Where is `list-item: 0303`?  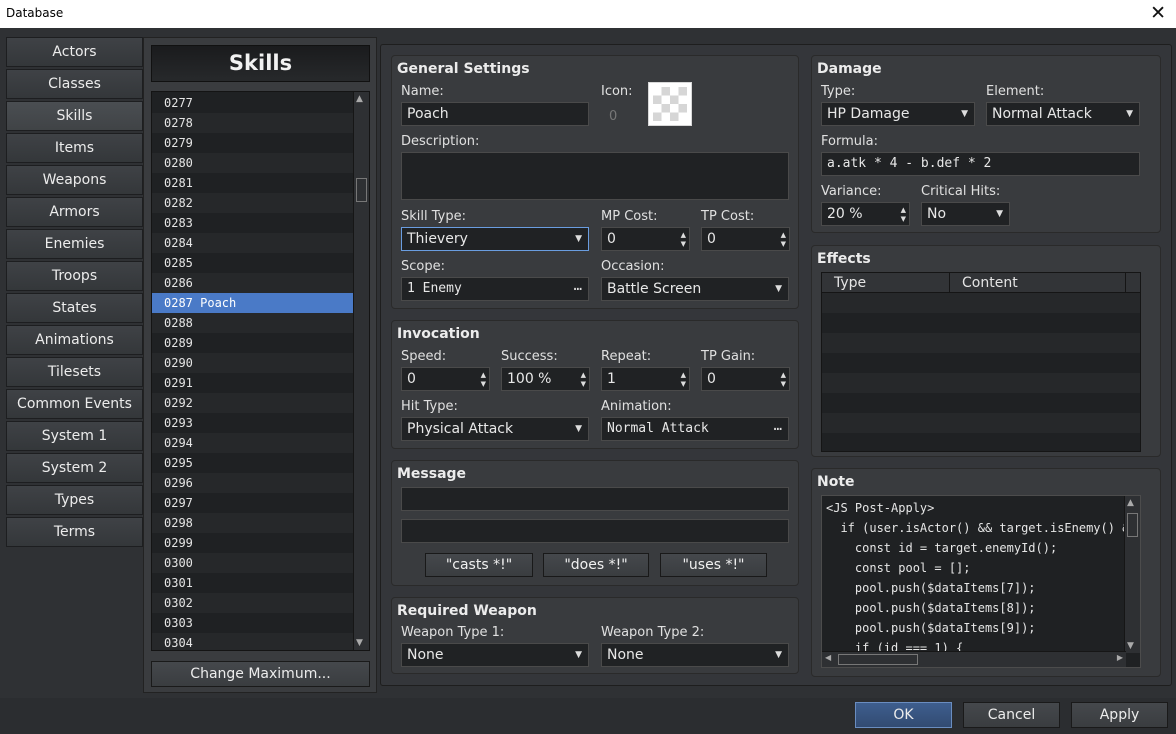 list-item: 0303 is located at coordinates (253, 623).